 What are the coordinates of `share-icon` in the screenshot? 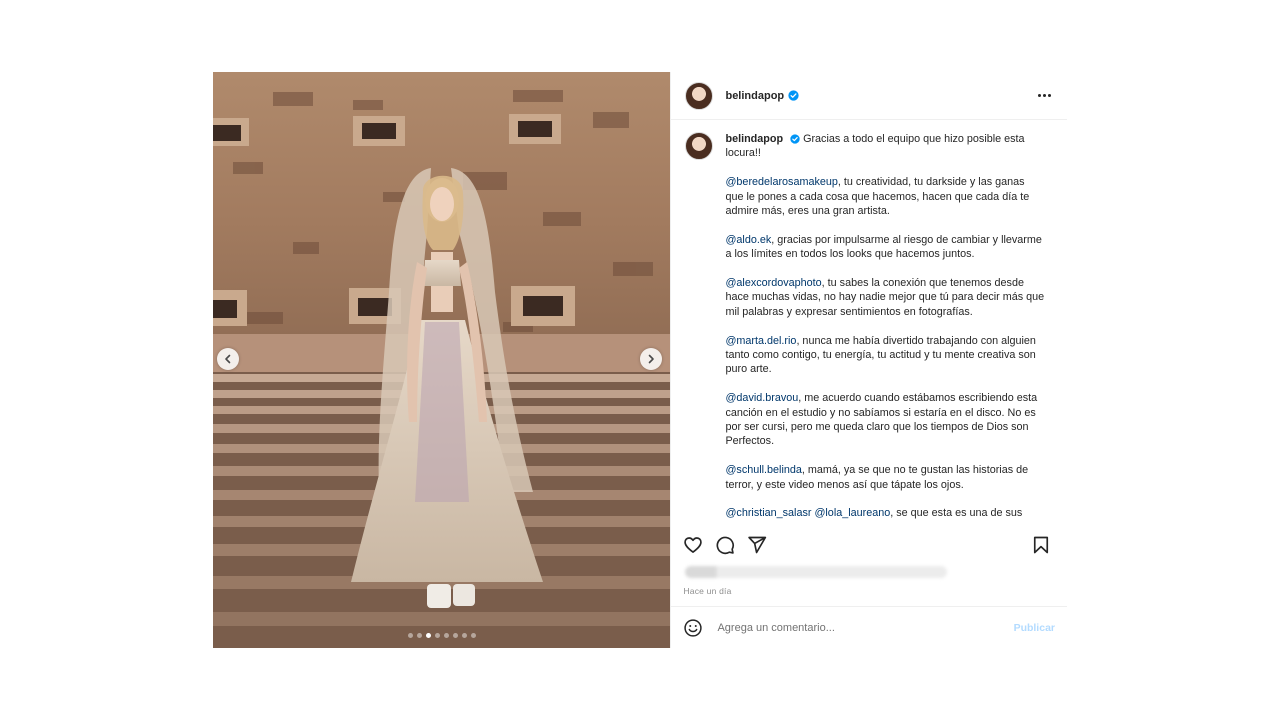 It's located at (757, 545).